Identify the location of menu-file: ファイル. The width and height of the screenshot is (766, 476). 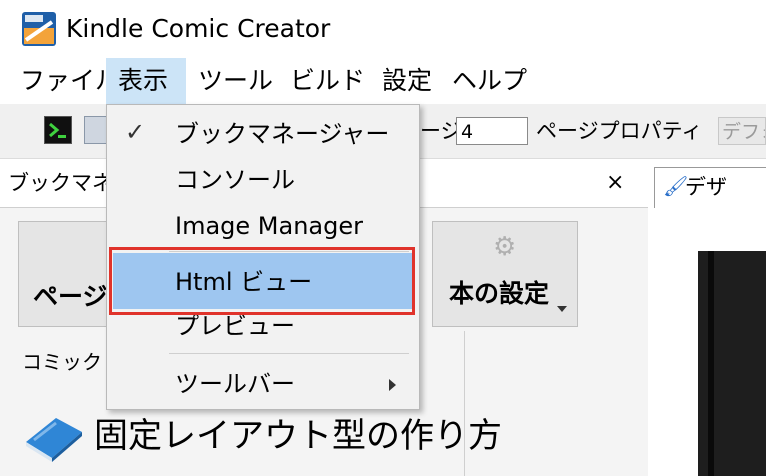
(70, 81).